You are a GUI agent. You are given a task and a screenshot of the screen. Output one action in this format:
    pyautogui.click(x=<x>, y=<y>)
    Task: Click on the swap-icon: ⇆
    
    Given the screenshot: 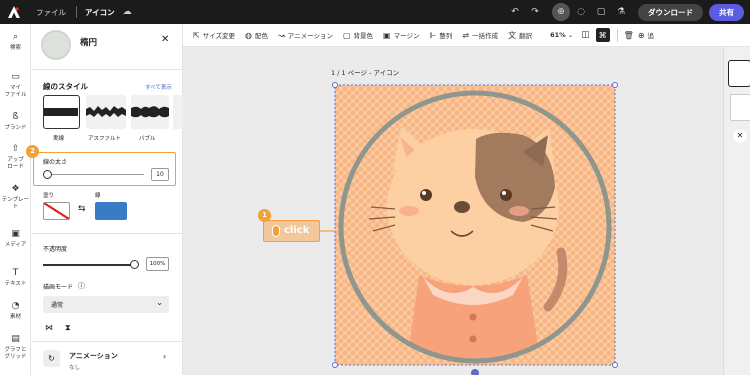 What is the action you would take?
    pyautogui.click(x=82, y=209)
    